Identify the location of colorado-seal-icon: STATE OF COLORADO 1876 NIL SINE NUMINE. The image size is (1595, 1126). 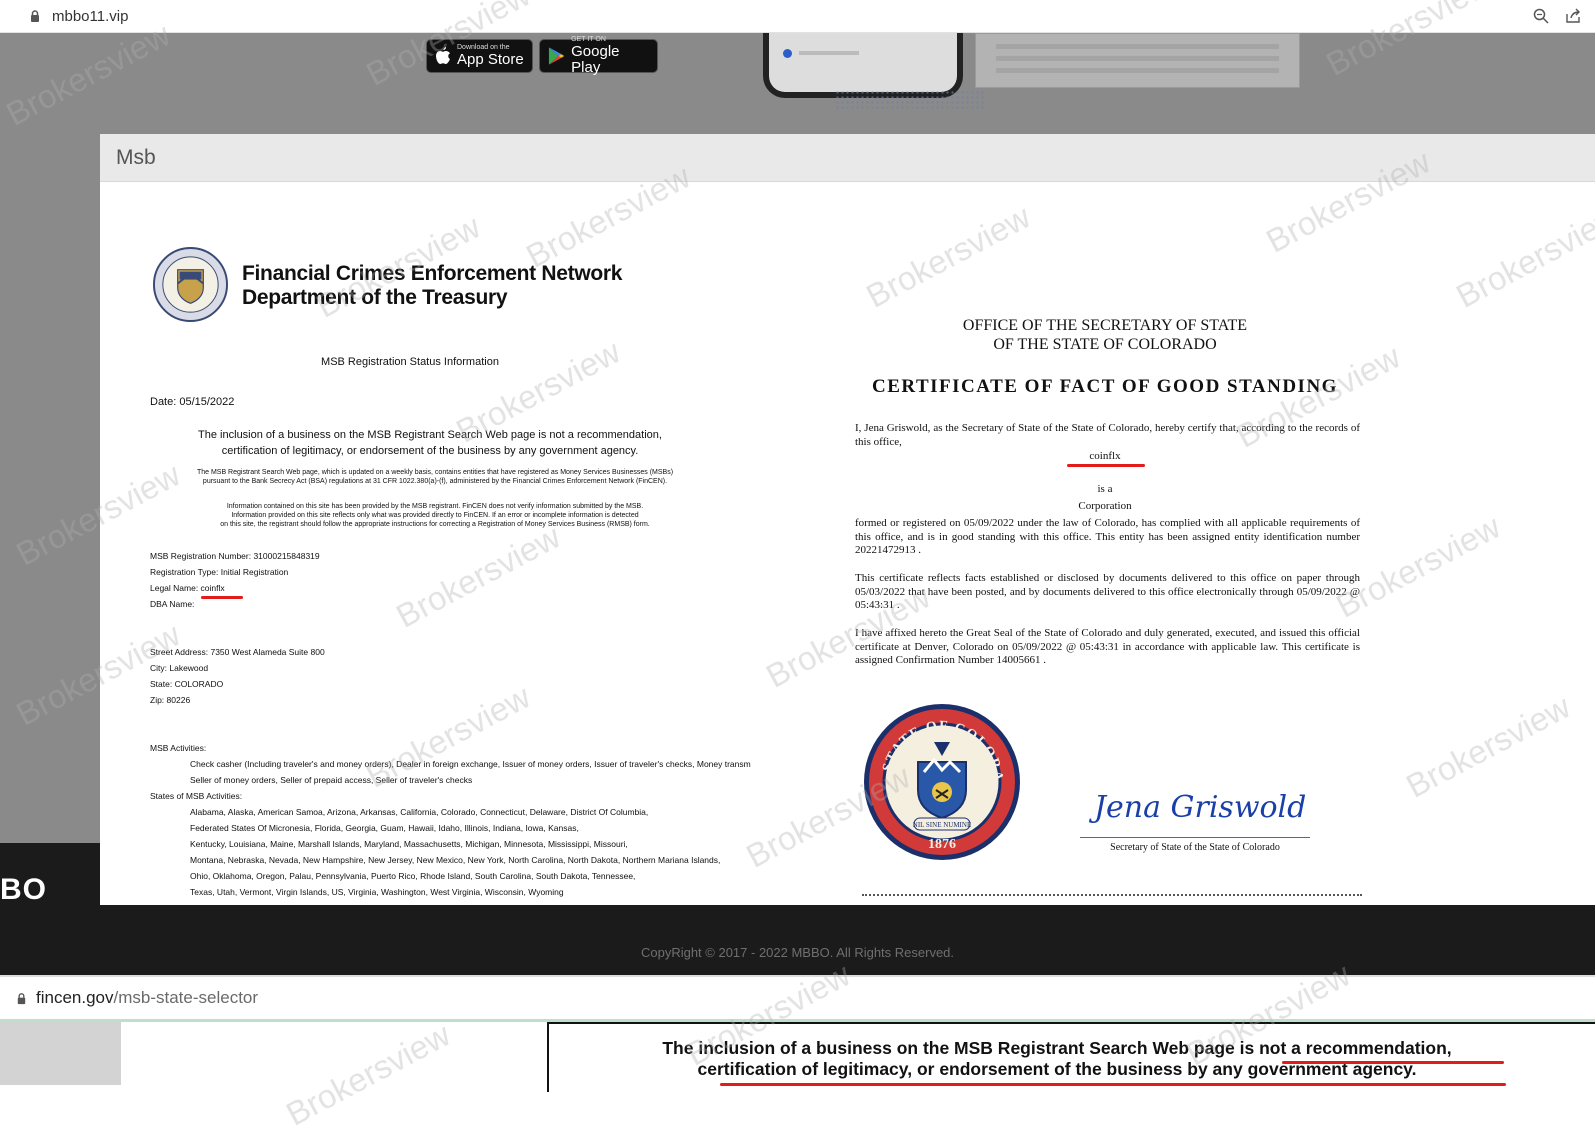
(941, 781).